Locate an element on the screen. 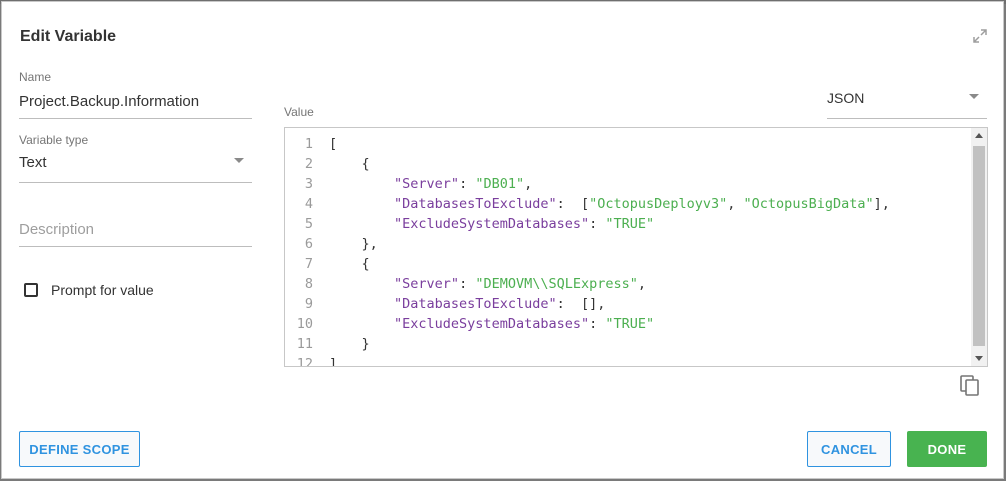 Image resolution: width=1006 pixels, height=481 pixels. json-punctuation: ] is located at coordinates (333, 361).